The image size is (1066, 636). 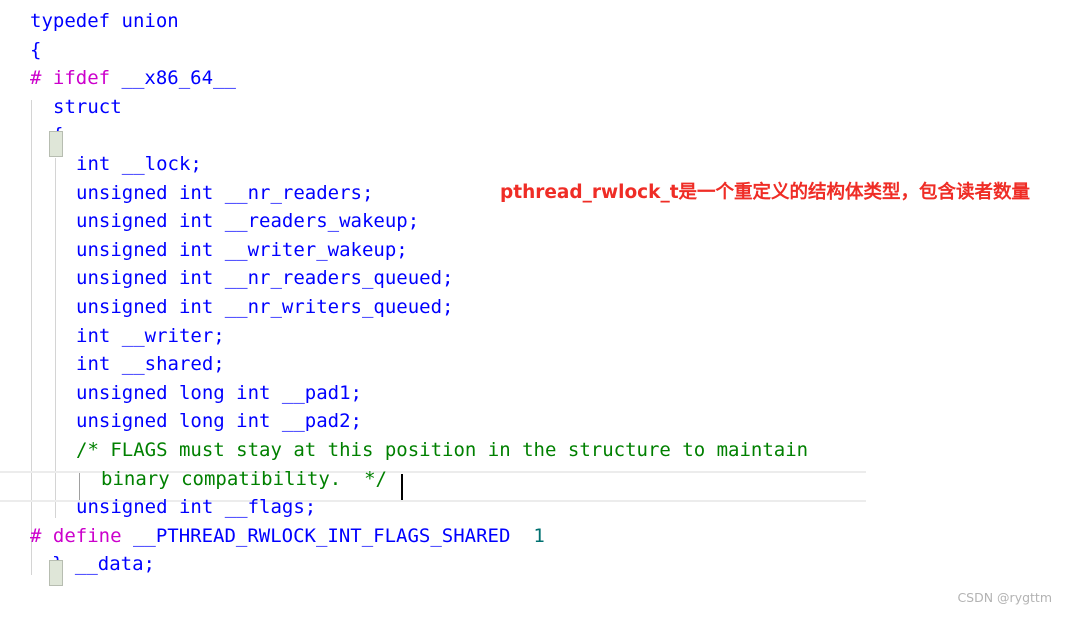 What do you see at coordinates (196, 507) in the screenshot?
I see `code-token: unsigned int __flags;` at bounding box center [196, 507].